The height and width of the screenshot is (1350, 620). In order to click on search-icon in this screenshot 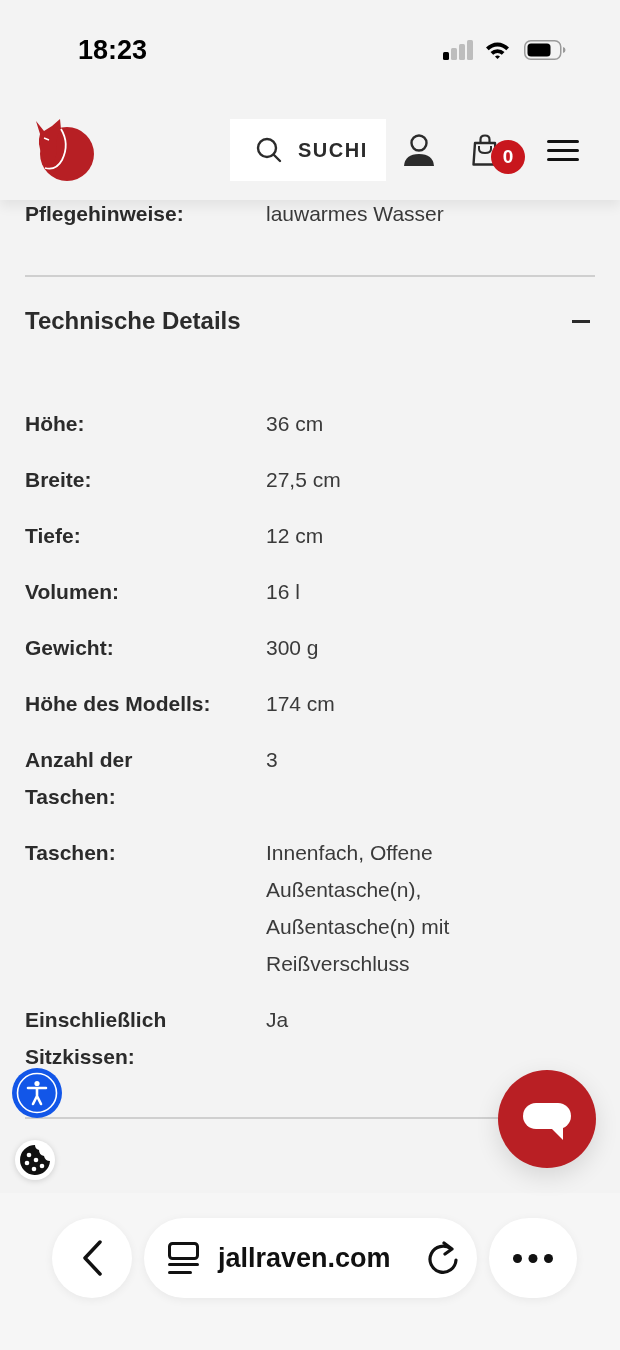, I will do `click(269, 150)`.